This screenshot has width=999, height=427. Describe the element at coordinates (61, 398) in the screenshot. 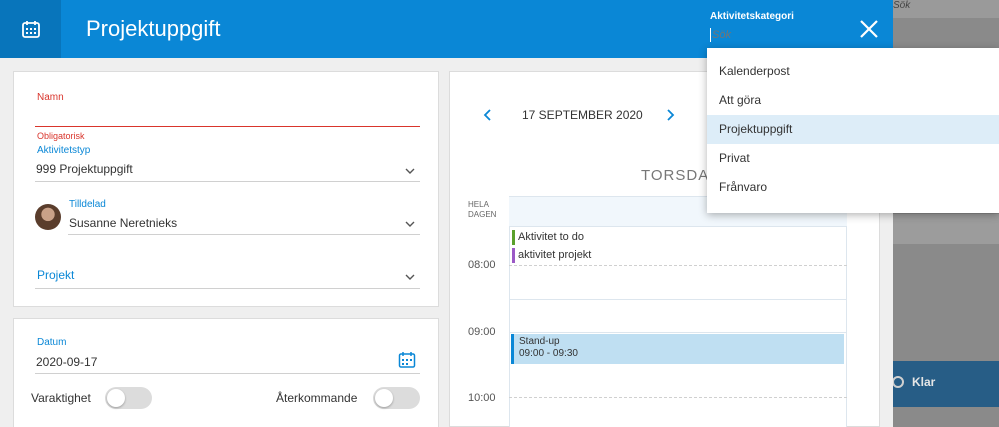

I see `duration-label: Varaktighet` at that location.